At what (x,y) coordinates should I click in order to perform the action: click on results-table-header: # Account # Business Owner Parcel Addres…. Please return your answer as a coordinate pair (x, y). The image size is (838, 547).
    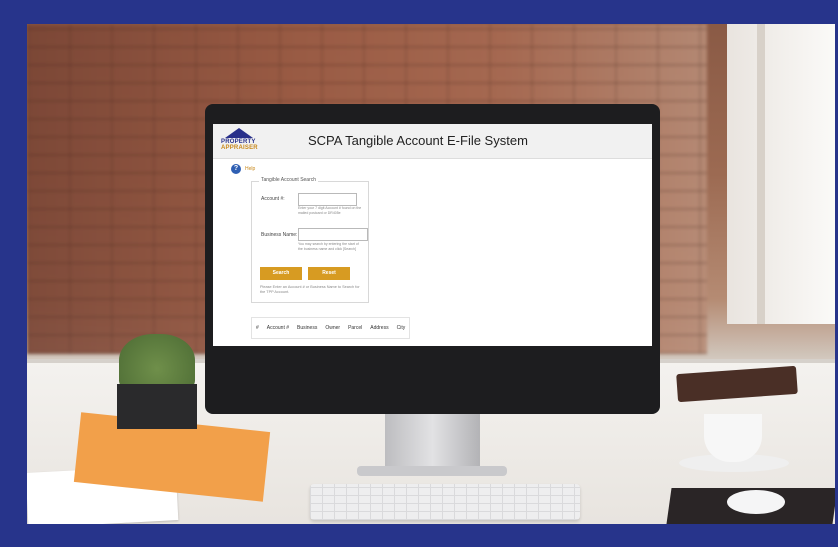
    Looking at the image, I should click on (331, 328).